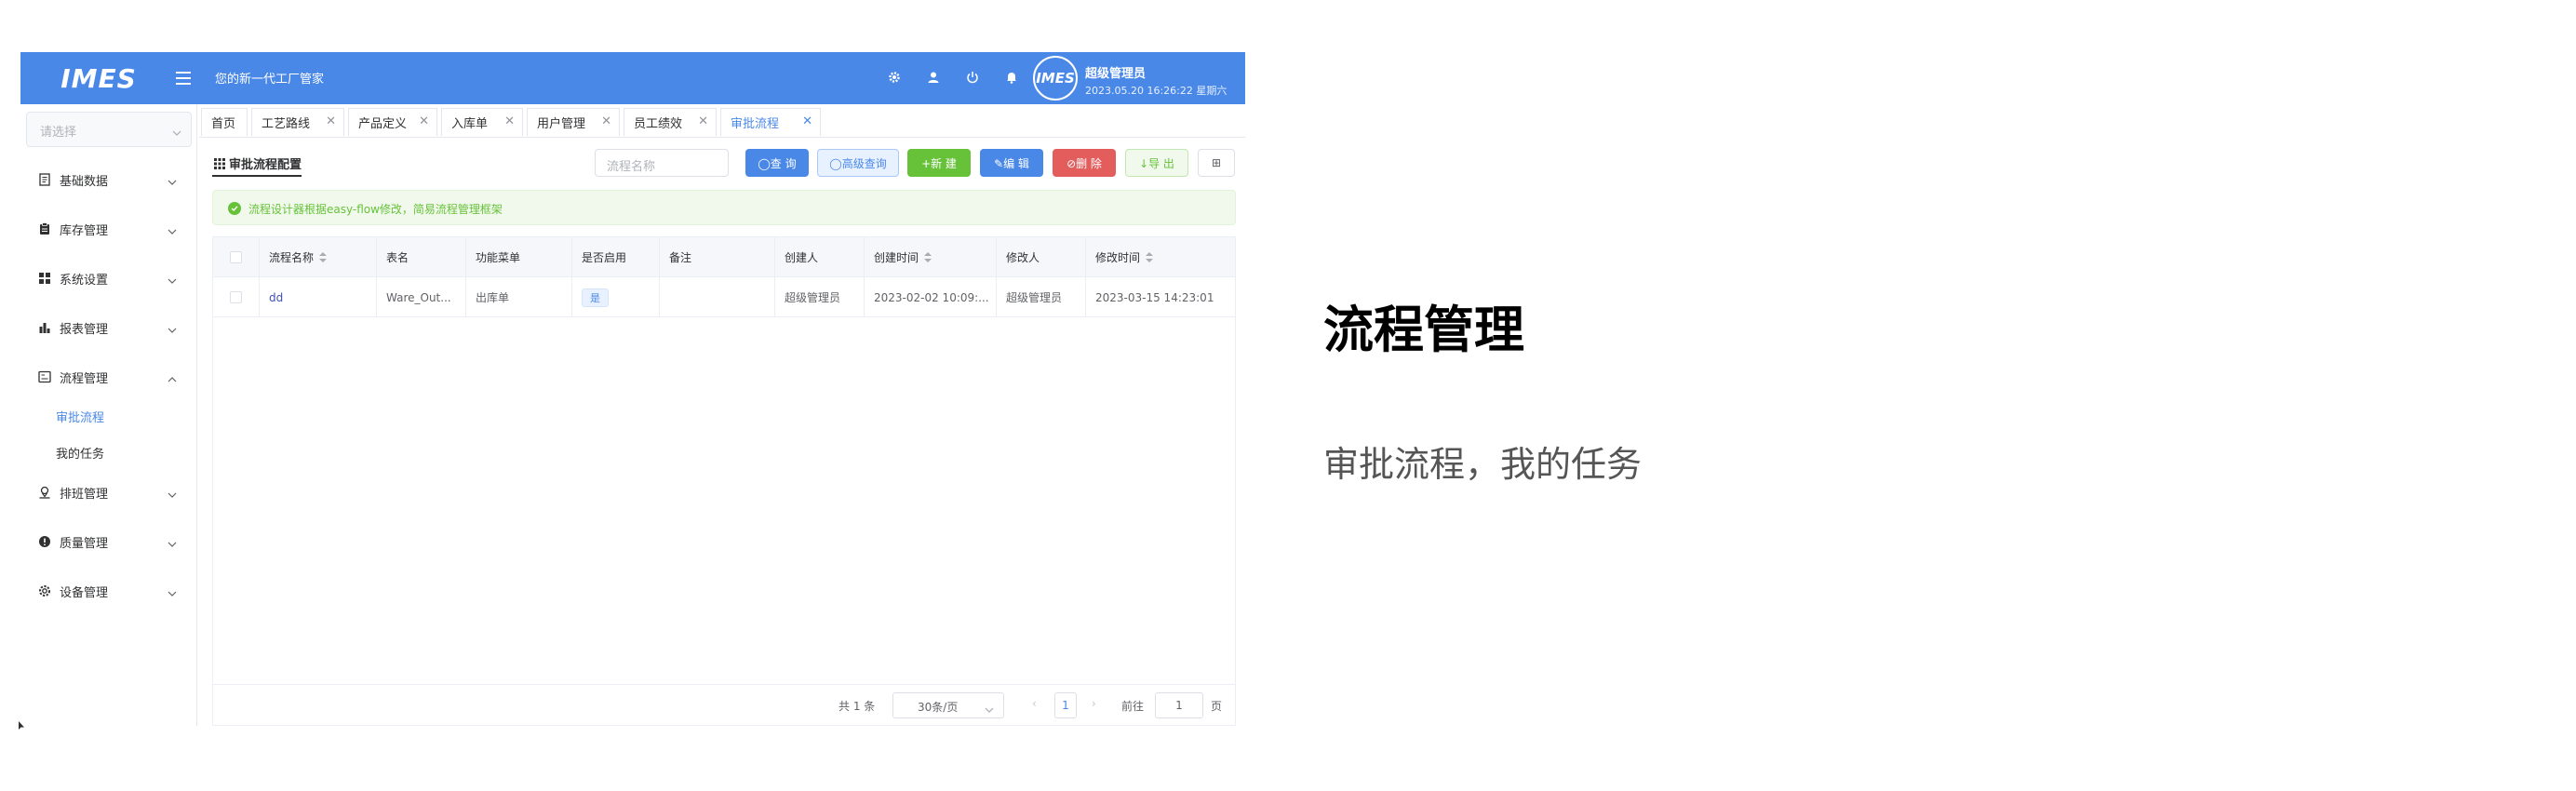 The image size is (2576, 791). I want to click on next-page-button: ›, so click(1094, 703).